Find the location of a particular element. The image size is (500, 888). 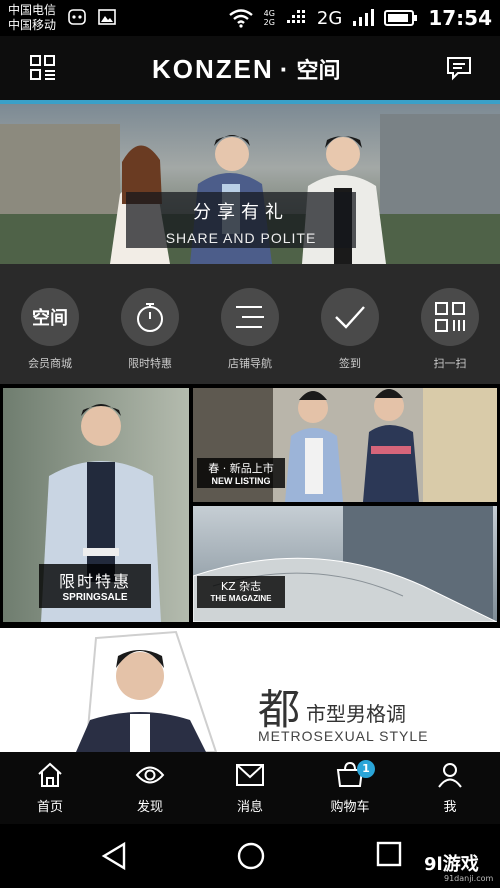

quick-nav-store-guide: 店铺导航 is located at coordinates (250, 333).